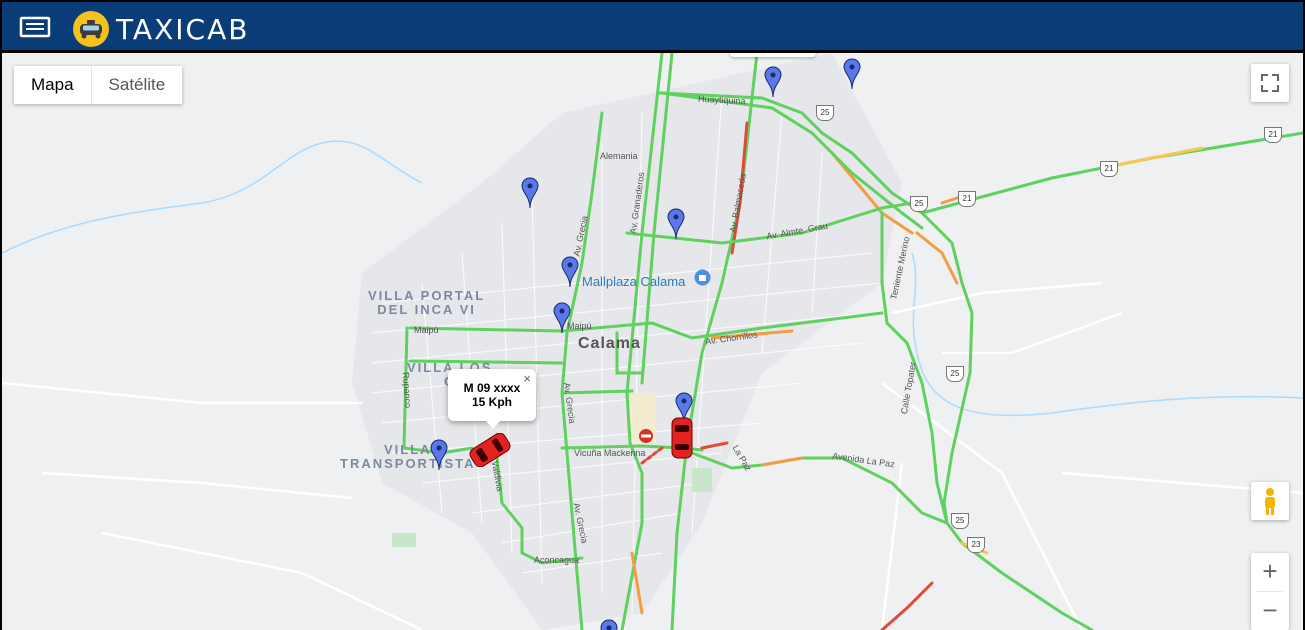 The height and width of the screenshot is (630, 1305). I want to click on app-logo: TAXICAB, so click(160, 29).